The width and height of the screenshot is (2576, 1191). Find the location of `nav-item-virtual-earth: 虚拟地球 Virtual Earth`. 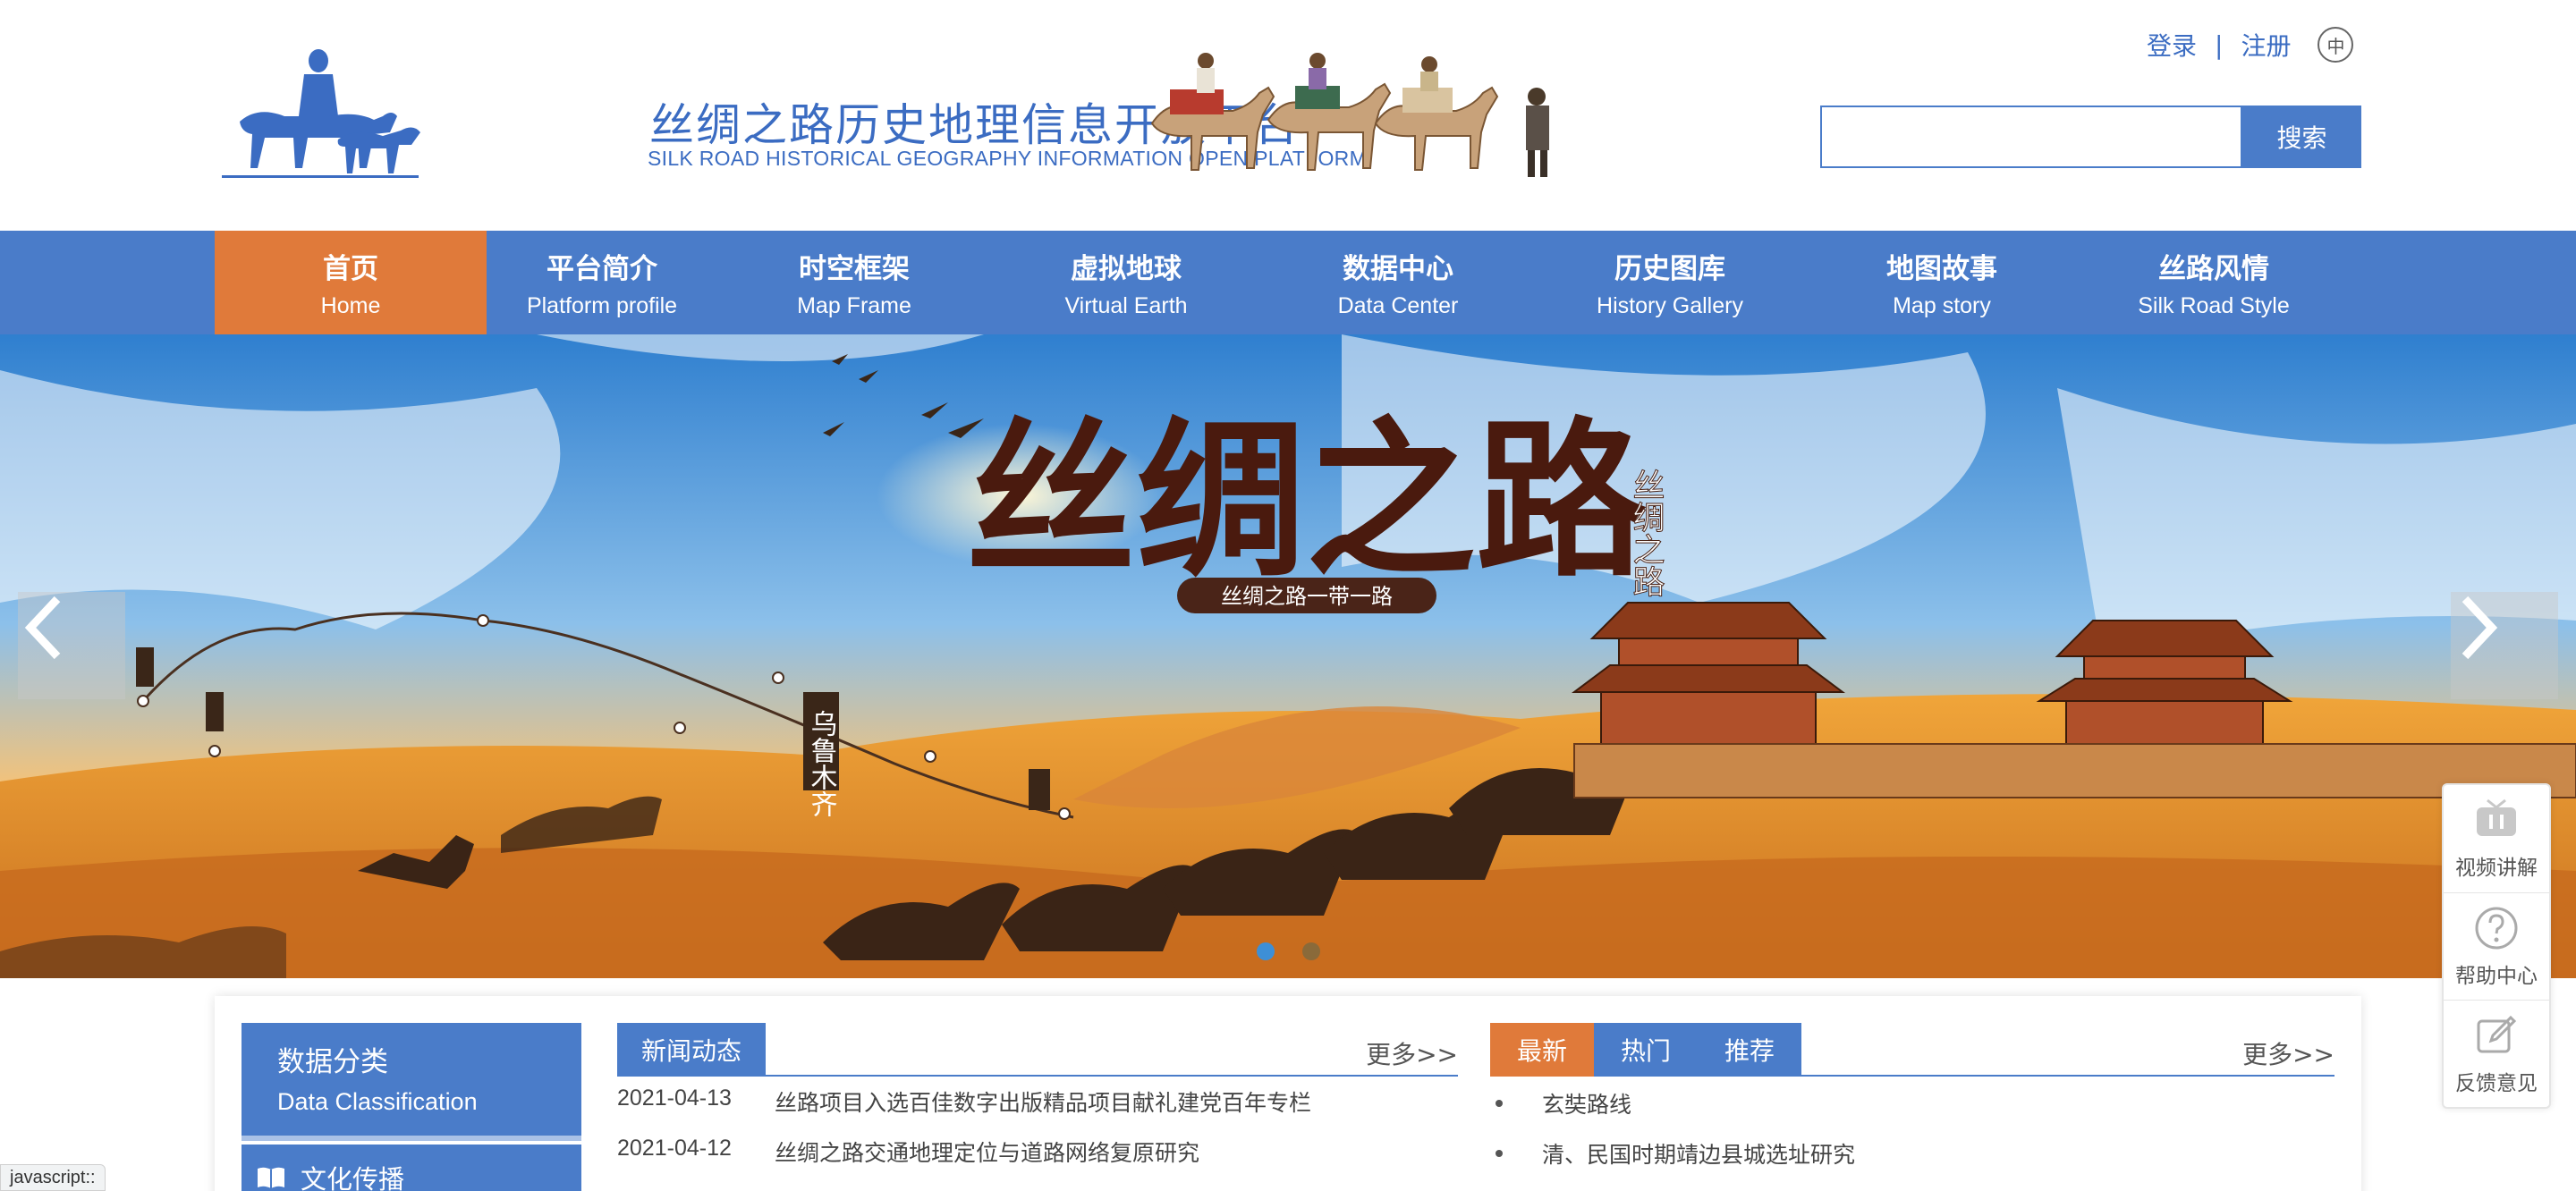

nav-item-virtual-earth: 虚拟地球 Virtual Earth is located at coordinates (1126, 282).